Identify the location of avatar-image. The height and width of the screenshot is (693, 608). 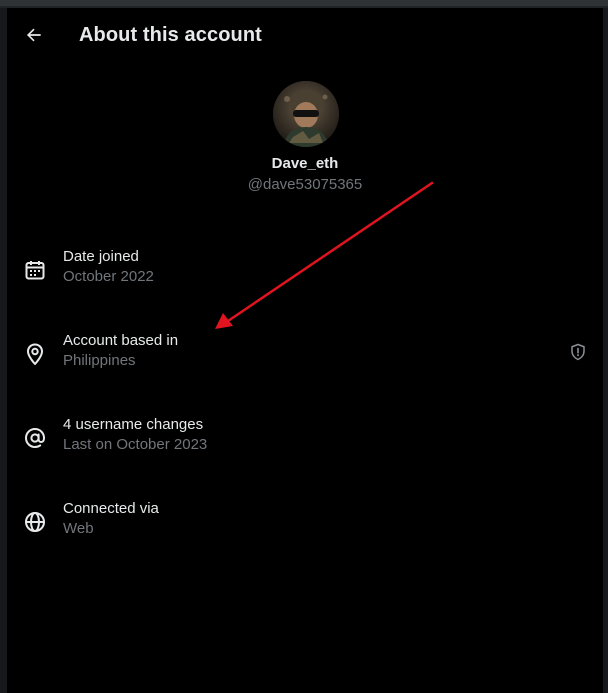
(306, 114).